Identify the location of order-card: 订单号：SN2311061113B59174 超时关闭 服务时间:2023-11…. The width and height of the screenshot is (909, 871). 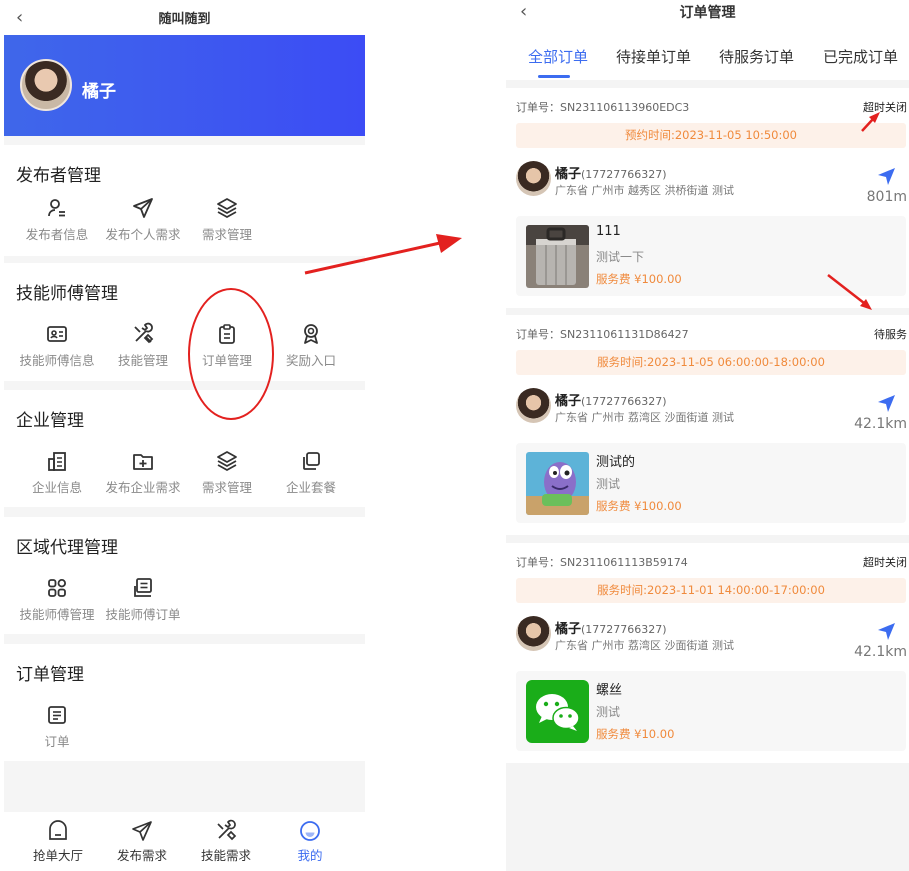
(707, 653).